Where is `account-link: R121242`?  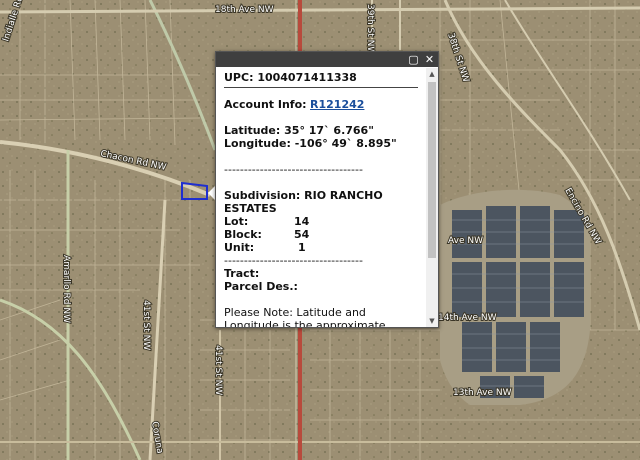 account-link: R121242 is located at coordinates (337, 104).